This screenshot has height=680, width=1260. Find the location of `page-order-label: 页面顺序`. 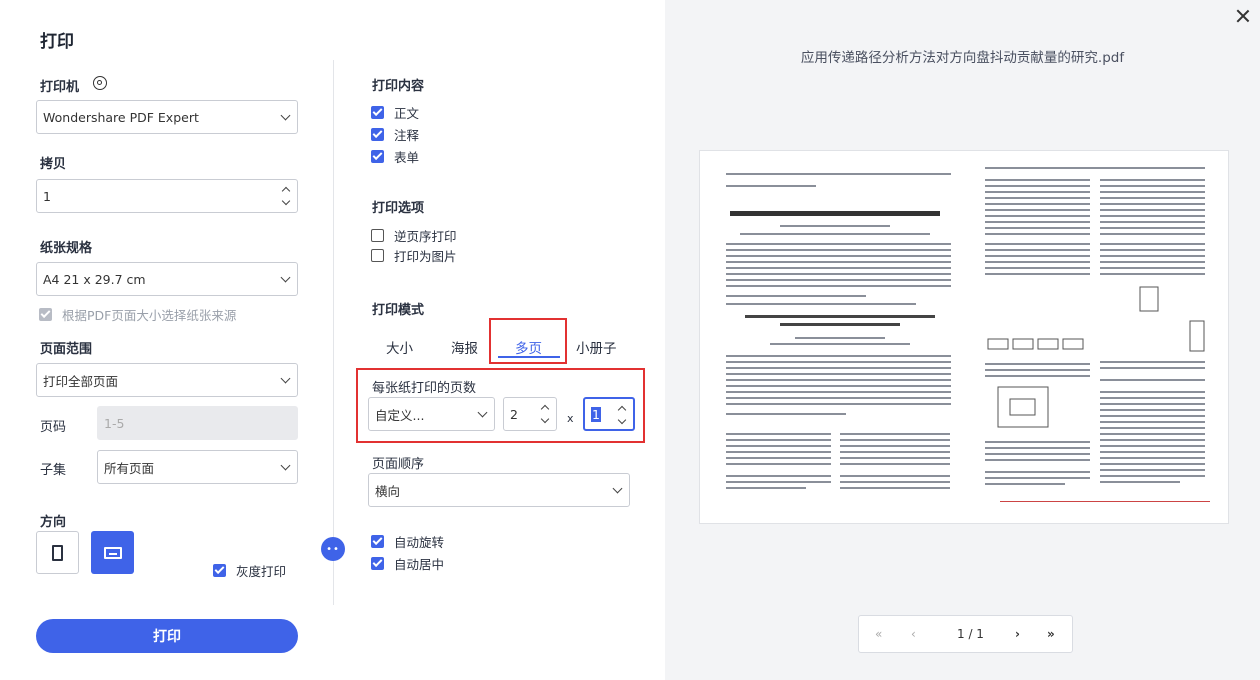

page-order-label: 页面顺序 is located at coordinates (398, 464).